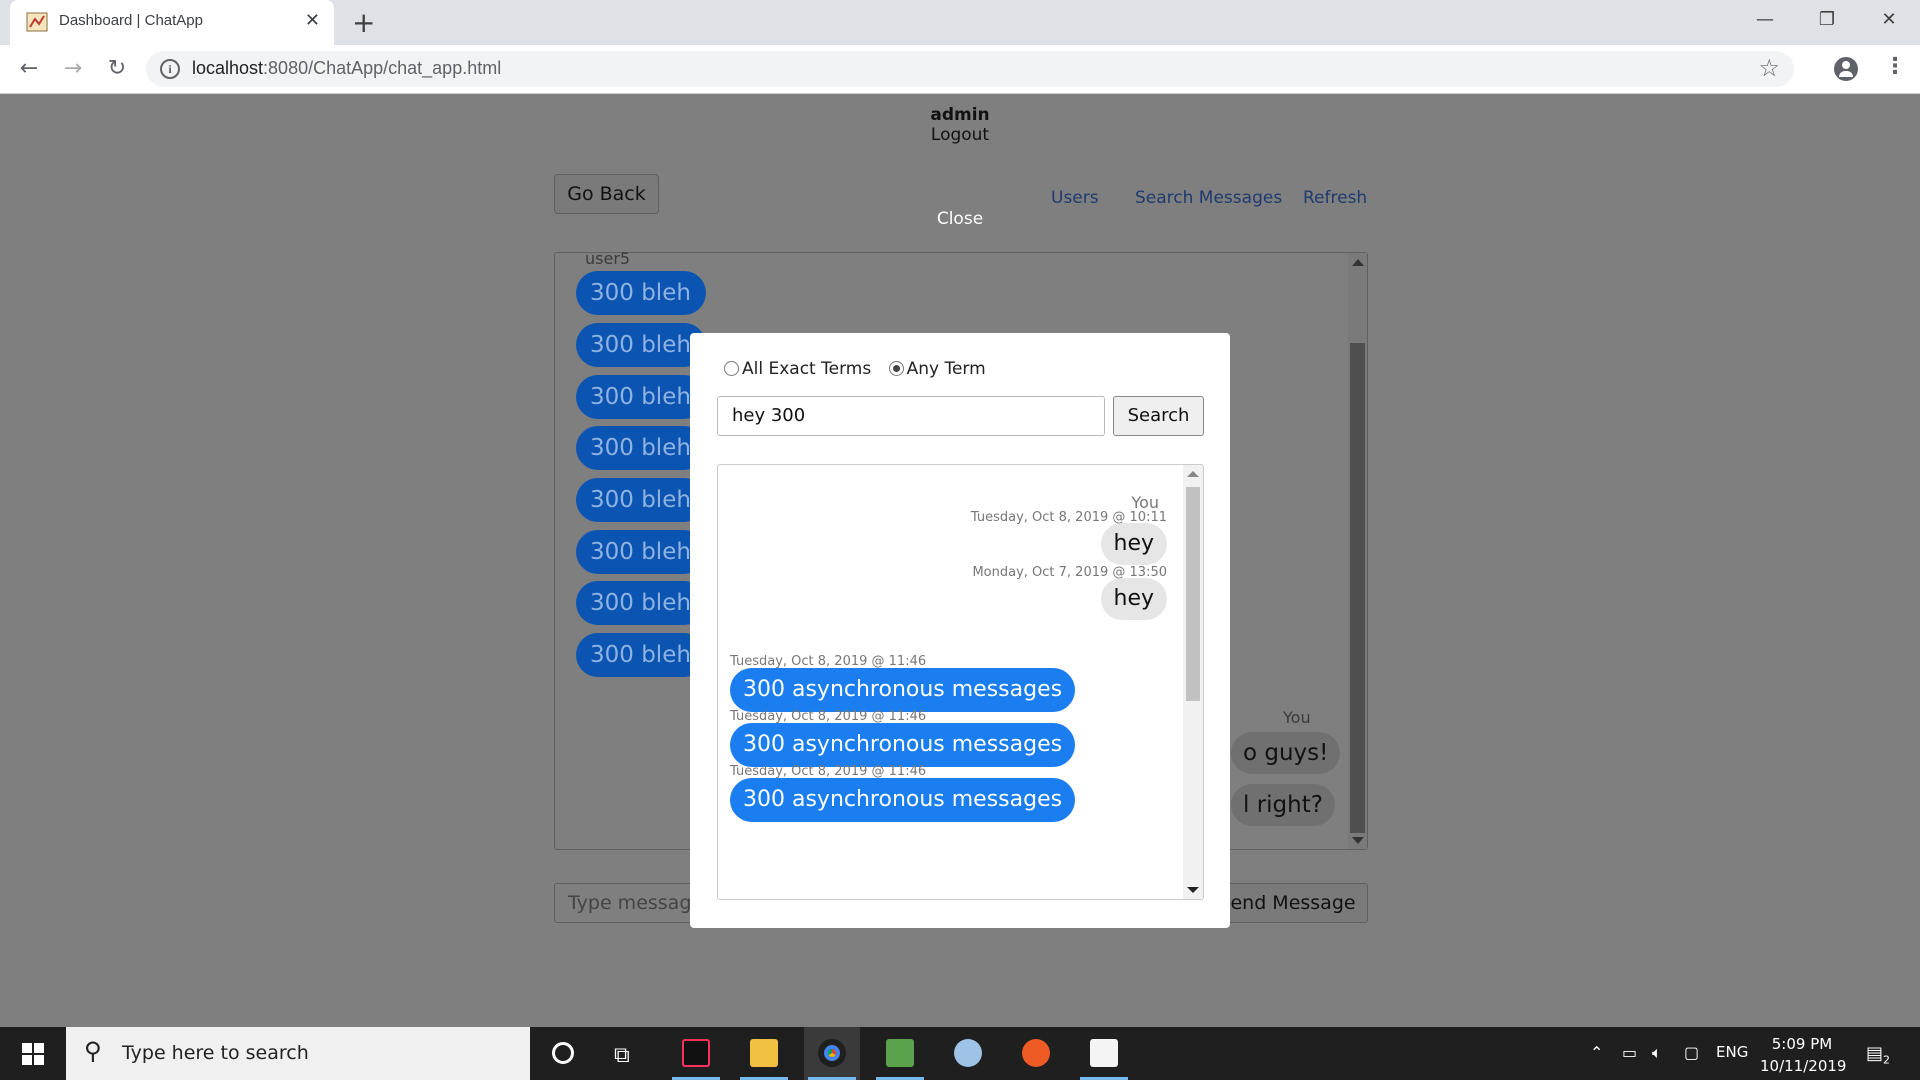 This screenshot has height=1080, width=1920. What do you see at coordinates (215, 1053) in the screenshot?
I see `taskbar-search-placeholder: Type here to search` at bounding box center [215, 1053].